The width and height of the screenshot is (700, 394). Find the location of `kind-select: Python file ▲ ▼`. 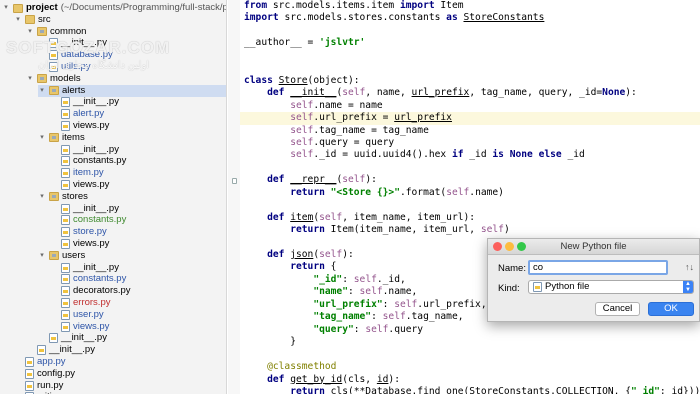

kind-select: Python file ▲ ▼ is located at coordinates (611, 287).